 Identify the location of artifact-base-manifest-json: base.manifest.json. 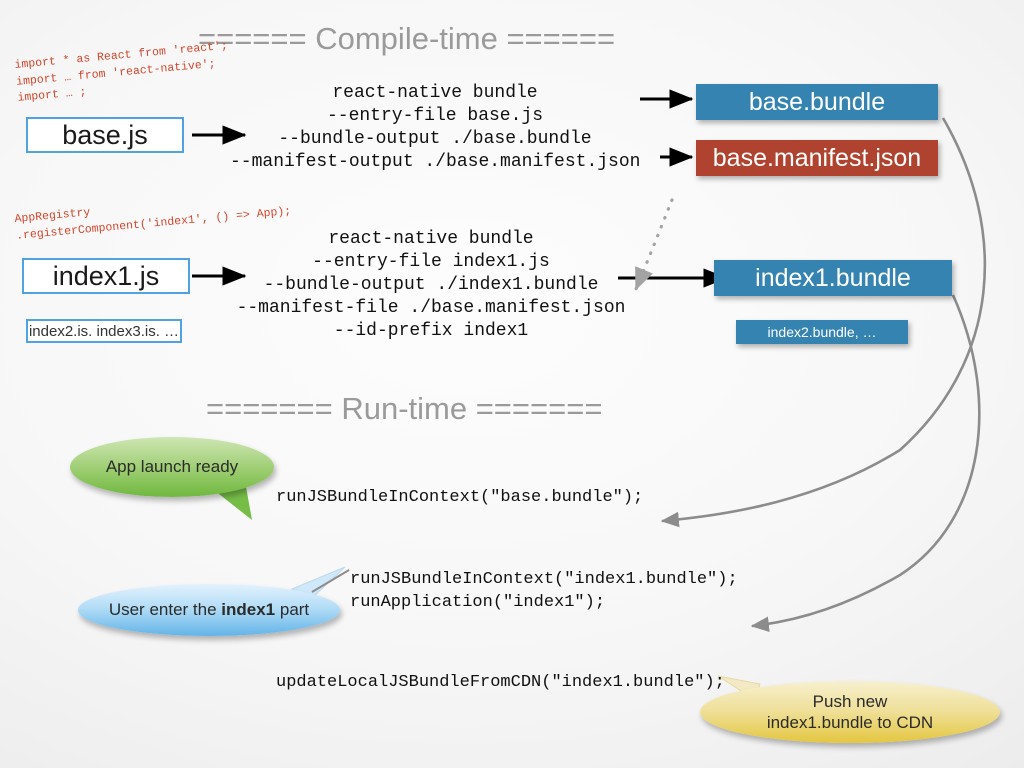
(817, 158).